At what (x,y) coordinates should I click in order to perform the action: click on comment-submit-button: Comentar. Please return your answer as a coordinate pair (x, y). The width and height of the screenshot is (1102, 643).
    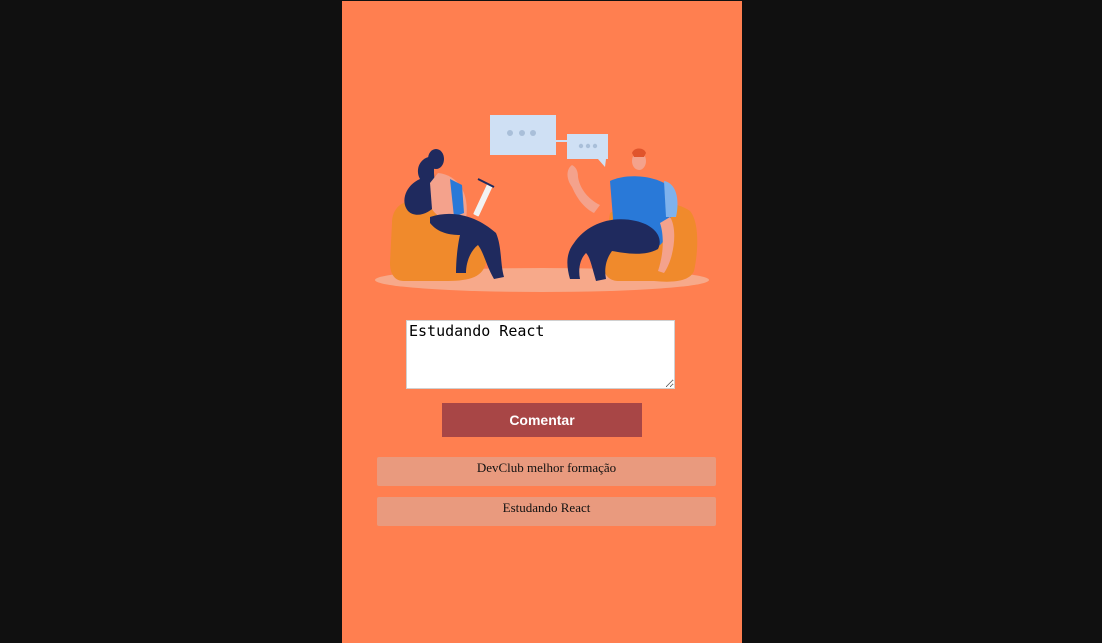
    Looking at the image, I should click on (542, 420).